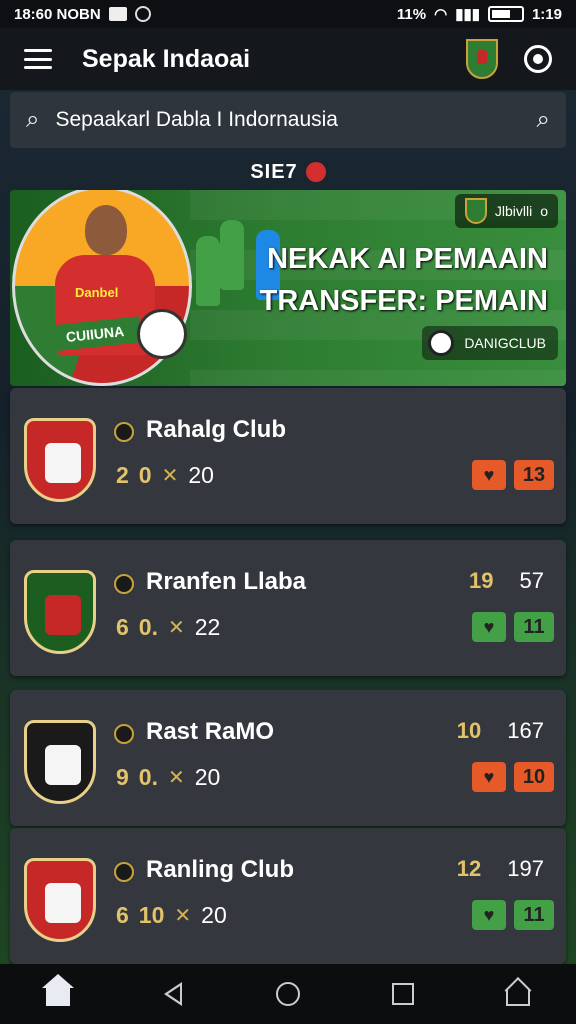 The width and height of the screenshot is (576, 1024). I want to click on pill-crest-icon, so click(475, 211).